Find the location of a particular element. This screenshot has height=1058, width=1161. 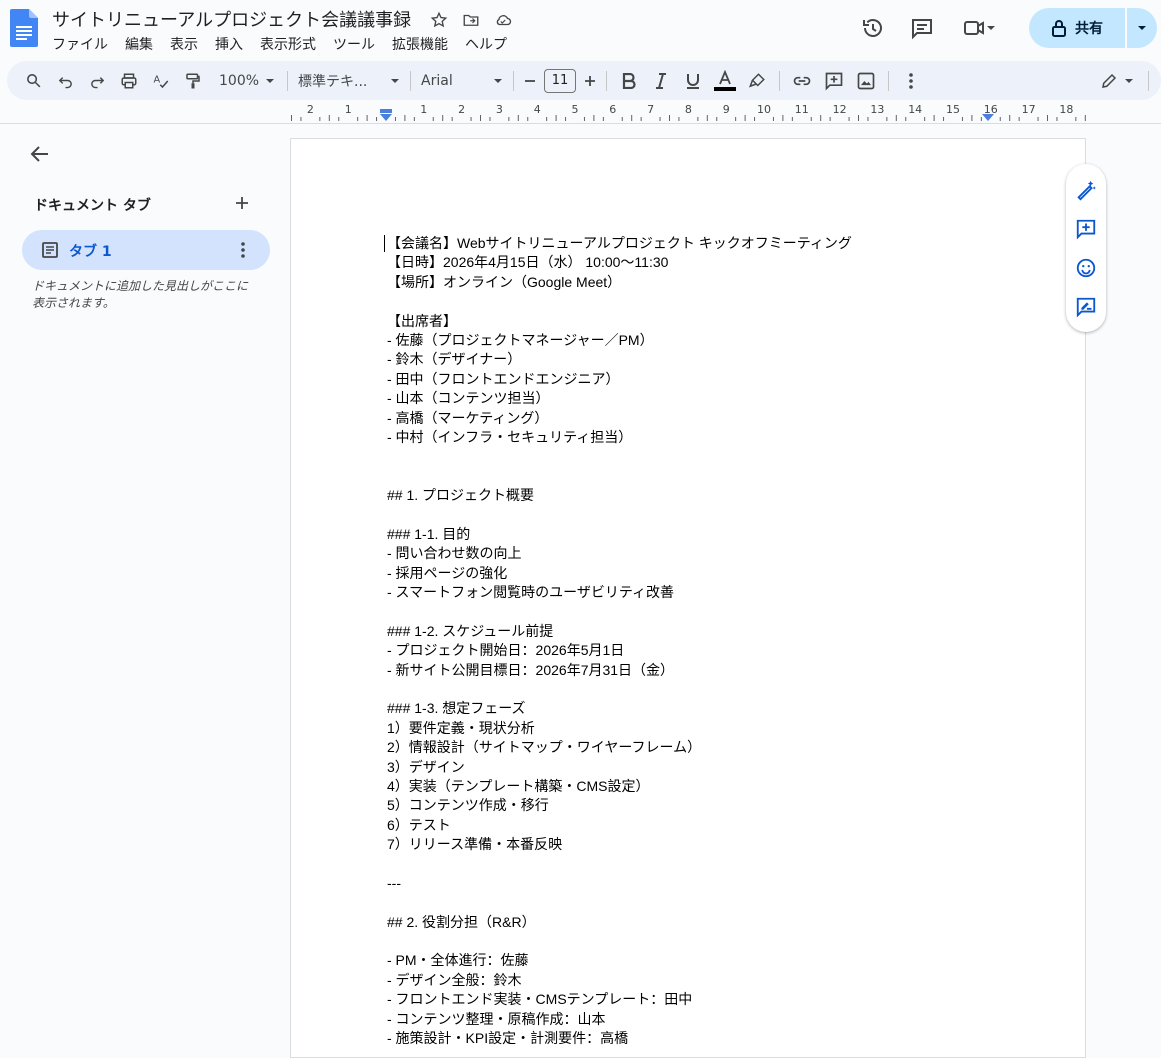

meet-call-button is located at coordinates (979, 28).